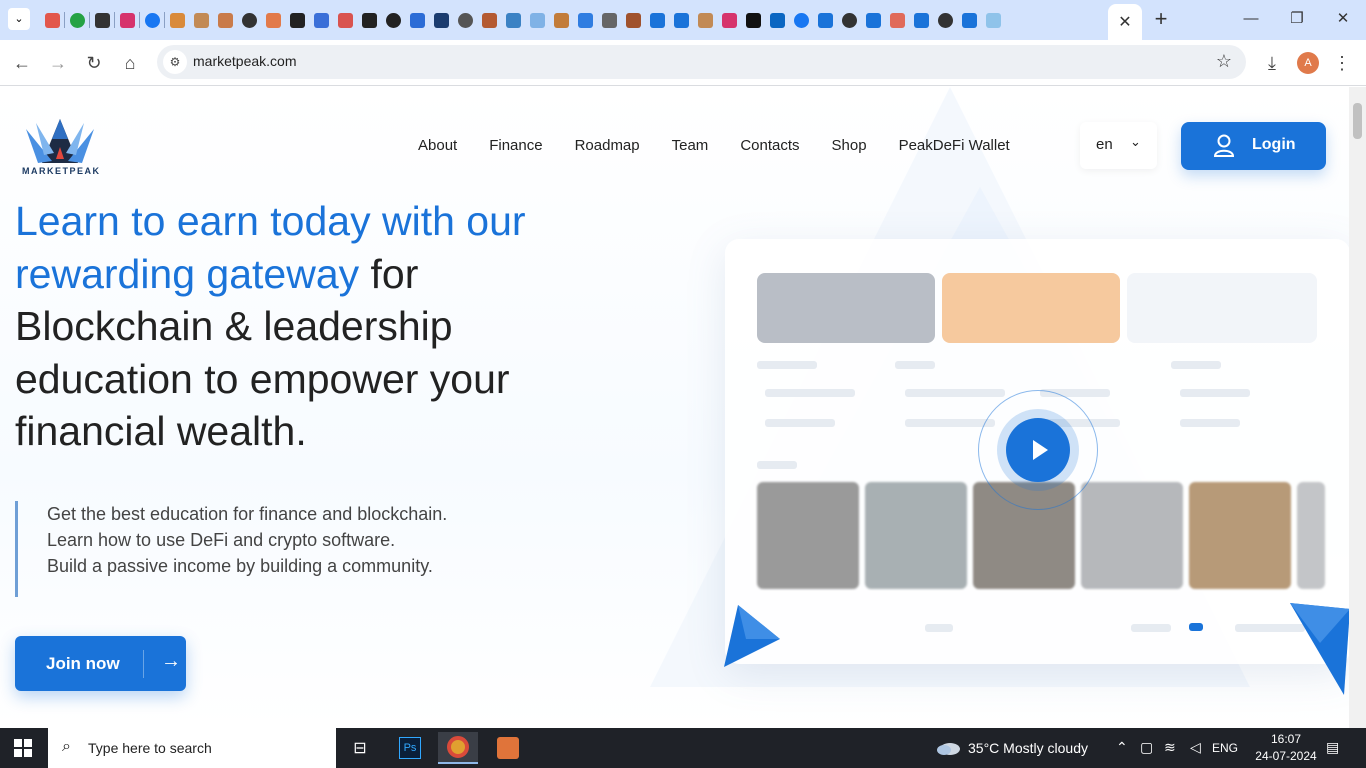 The height and width of the screenshot is (768, 1366). I want to click on tab-x, so click(753, 20).